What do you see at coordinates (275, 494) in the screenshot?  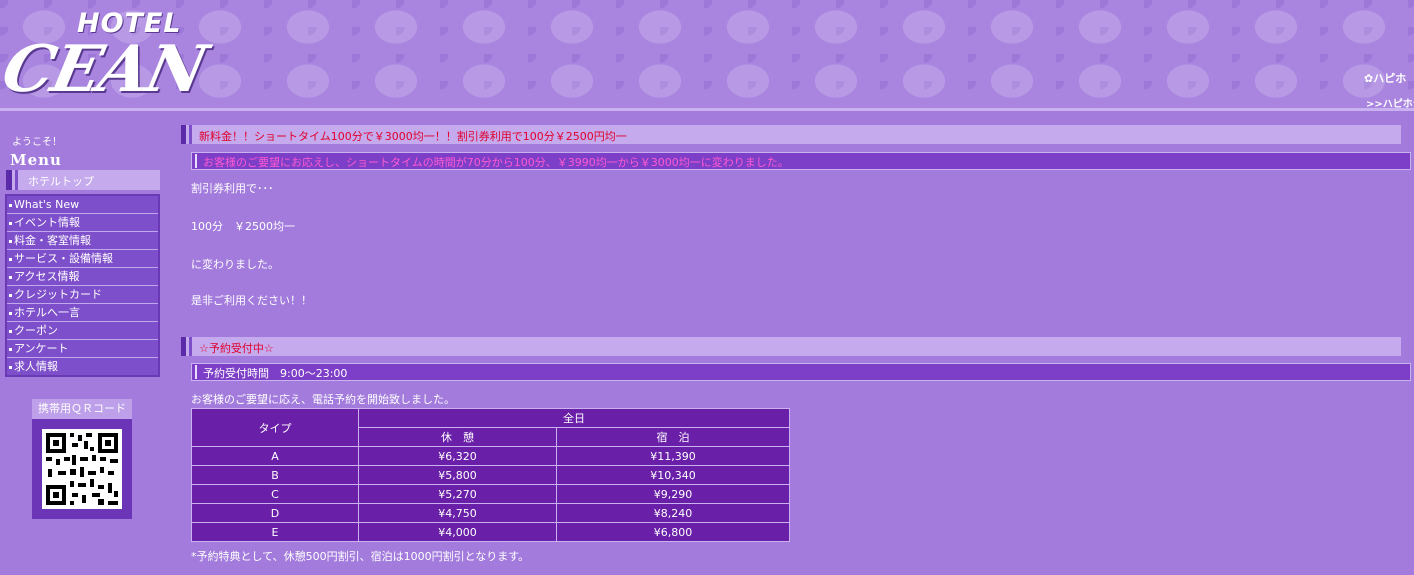 I see `room-type: C` at bounding box center [275, 494].